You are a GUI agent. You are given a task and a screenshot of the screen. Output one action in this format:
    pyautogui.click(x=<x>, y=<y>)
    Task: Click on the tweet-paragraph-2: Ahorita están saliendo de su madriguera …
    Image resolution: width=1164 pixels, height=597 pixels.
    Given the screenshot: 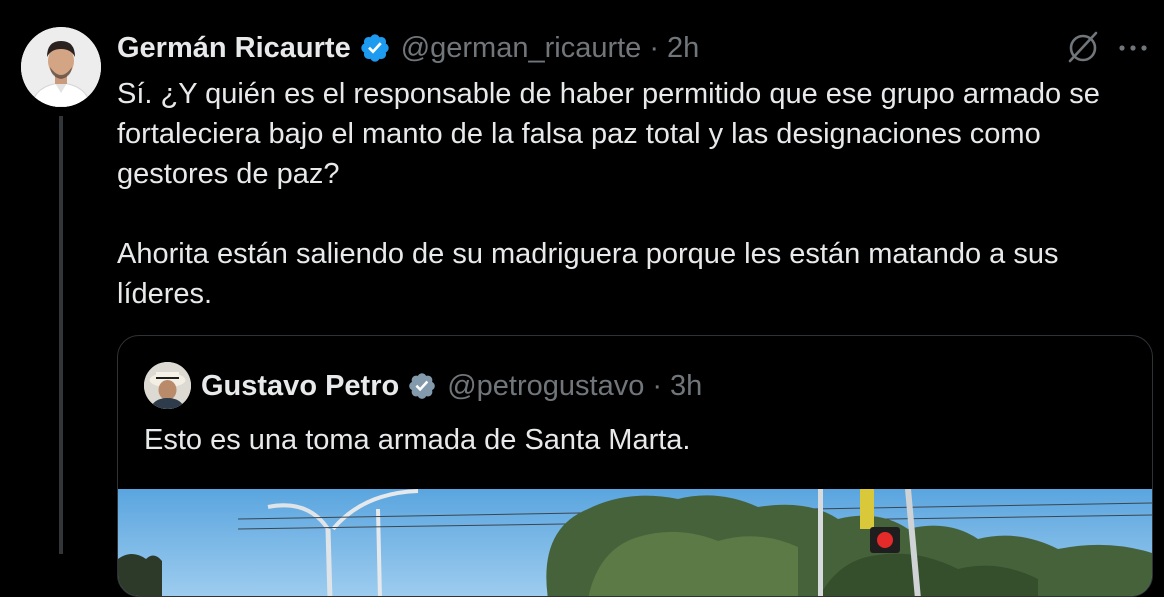 What is the action you would take?
    pyautogui.click(x=588, y=274)
    